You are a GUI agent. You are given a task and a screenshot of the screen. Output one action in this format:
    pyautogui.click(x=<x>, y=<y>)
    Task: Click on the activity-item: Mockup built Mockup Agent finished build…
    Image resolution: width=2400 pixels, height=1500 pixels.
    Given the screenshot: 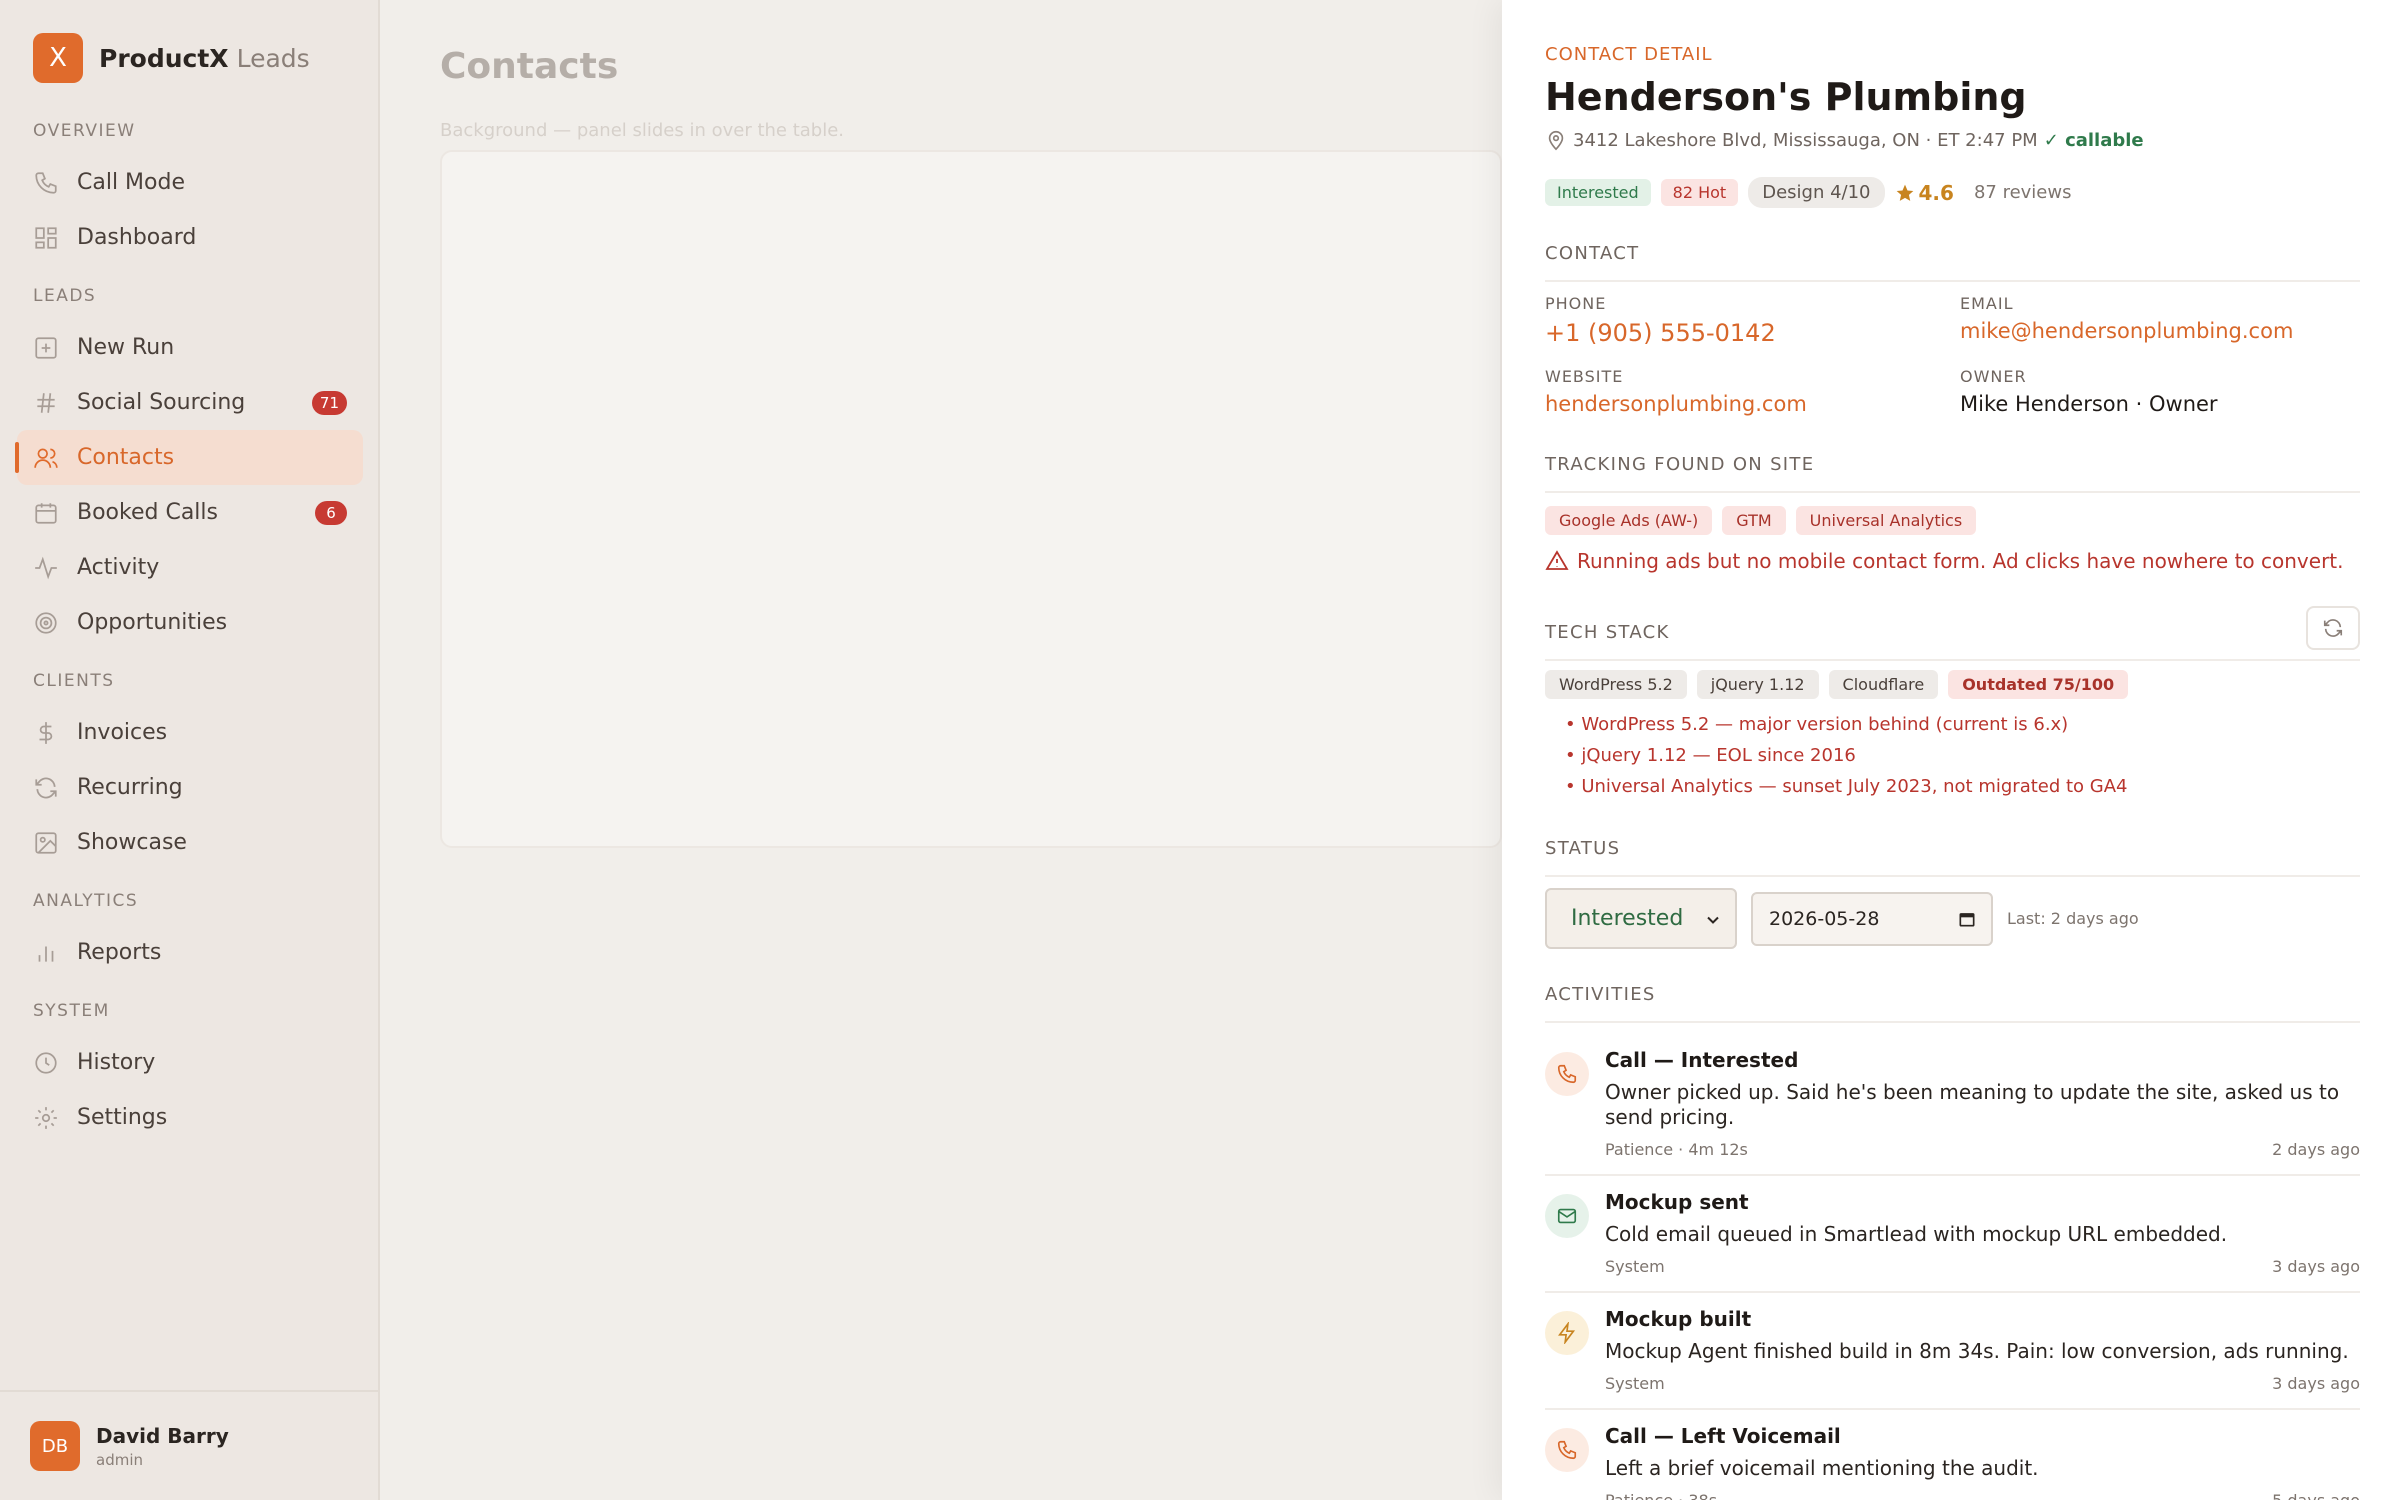 What is the action you would take?
    pyautogui.click(x=1952, y=1358)
    